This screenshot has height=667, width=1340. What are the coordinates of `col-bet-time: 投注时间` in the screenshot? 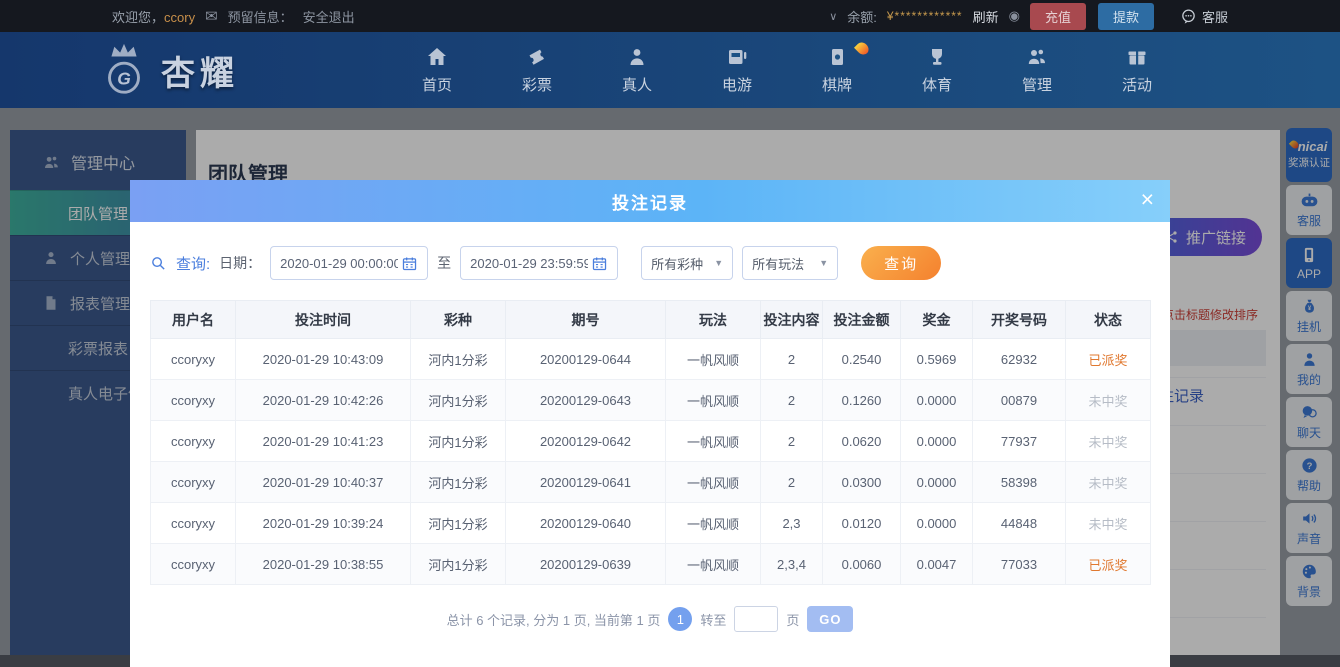 It's located at (323, 319).